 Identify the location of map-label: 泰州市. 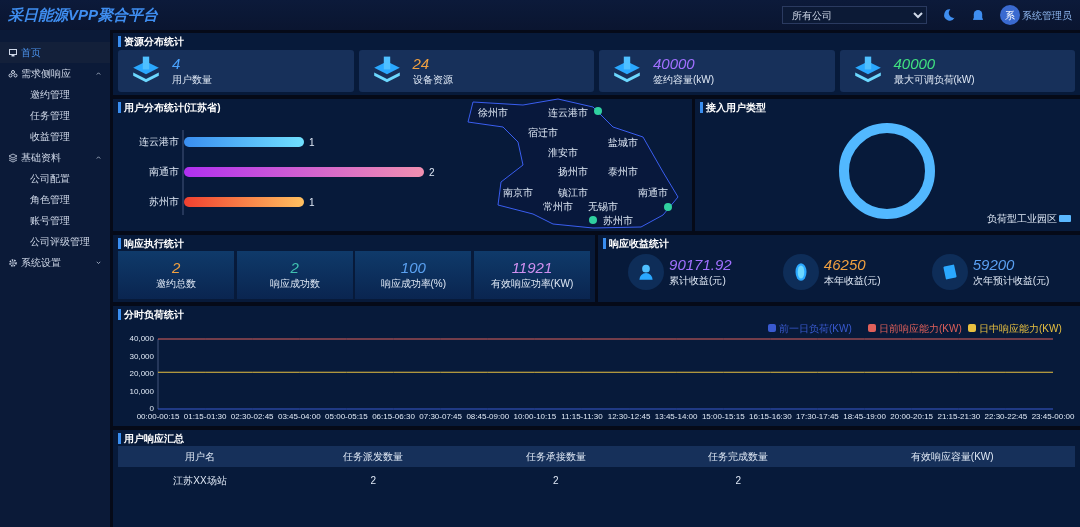
(623, 171).